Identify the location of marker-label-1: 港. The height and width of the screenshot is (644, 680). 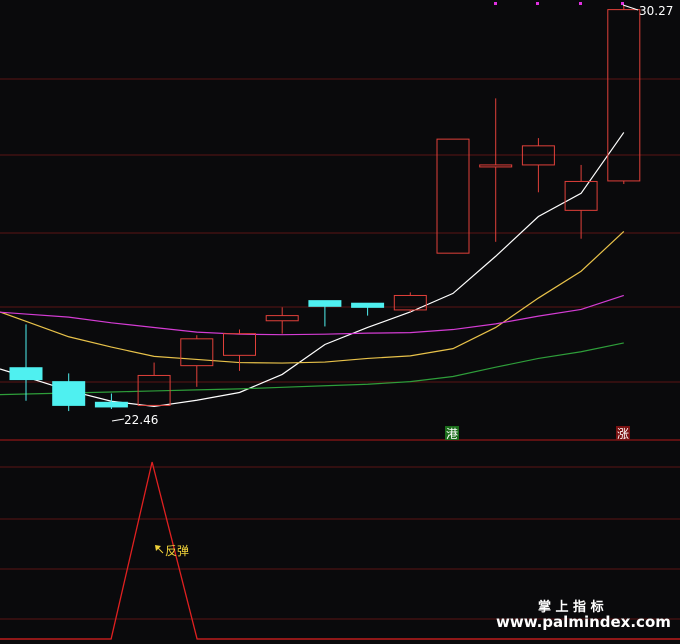
(452, 434).